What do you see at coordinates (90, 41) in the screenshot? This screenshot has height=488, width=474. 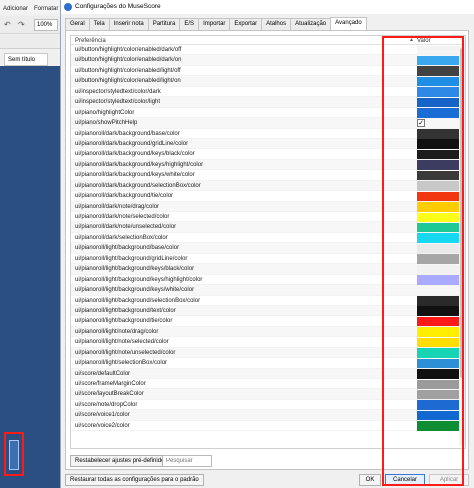 I see `column-header-preference: Preferência` at bounding box center [90, 41].